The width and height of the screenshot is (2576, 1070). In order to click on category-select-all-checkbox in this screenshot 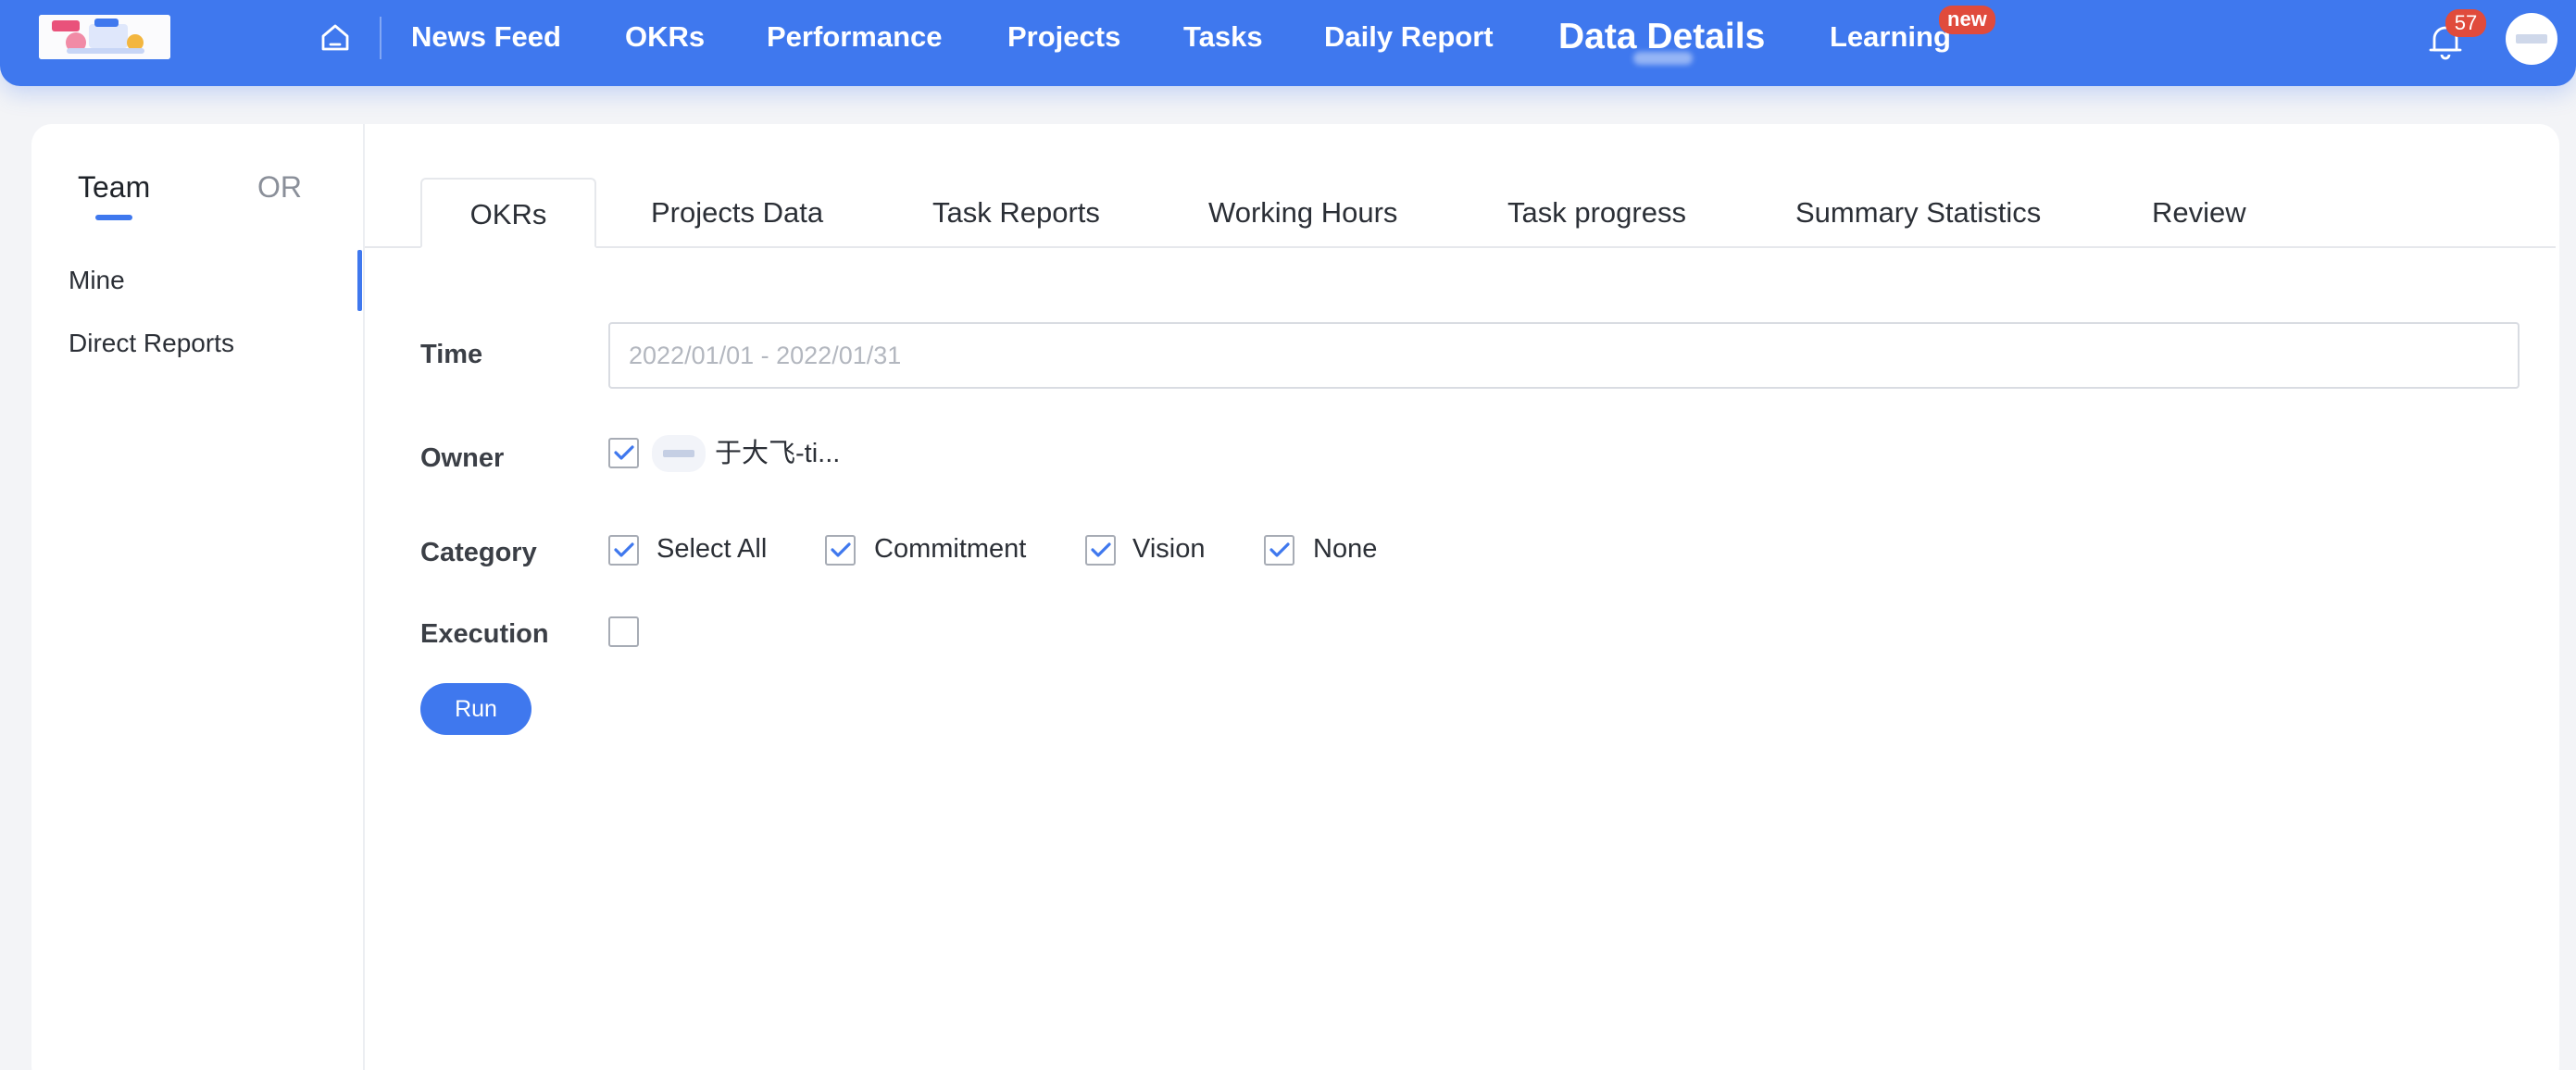, I will do `click(624, 550)`.